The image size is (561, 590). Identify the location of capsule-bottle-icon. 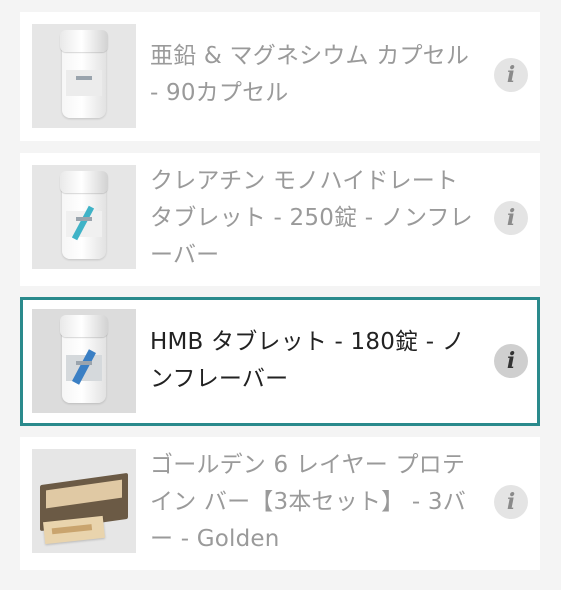
(84, 74).